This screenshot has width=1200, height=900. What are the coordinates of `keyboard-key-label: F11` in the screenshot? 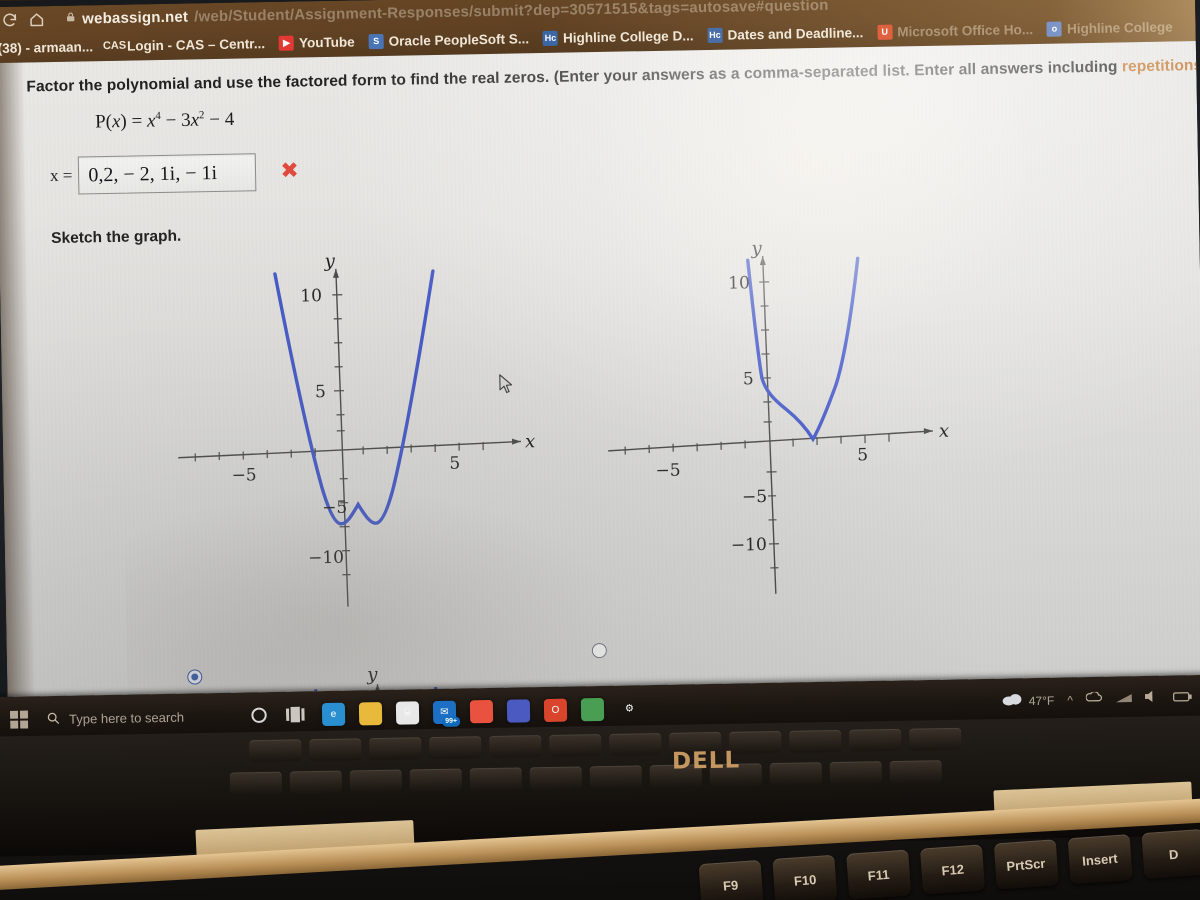 It's located at (879, 875).